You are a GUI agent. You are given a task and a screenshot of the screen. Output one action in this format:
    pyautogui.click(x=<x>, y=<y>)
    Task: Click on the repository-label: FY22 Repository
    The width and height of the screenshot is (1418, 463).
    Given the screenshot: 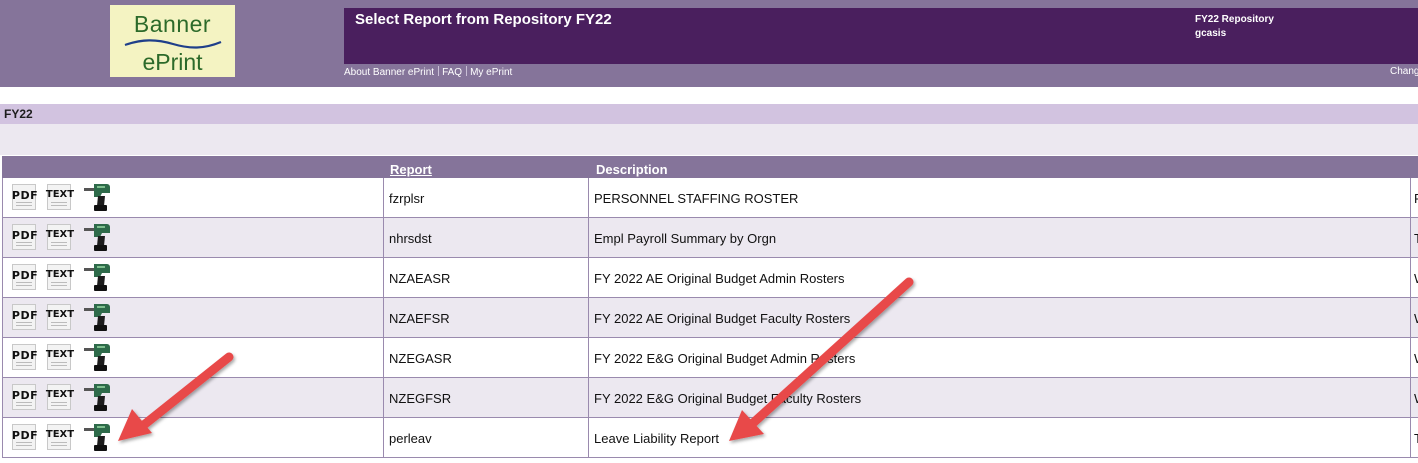 What is the action you would take?
    pyautogui.click(x=1234, y=19)
    